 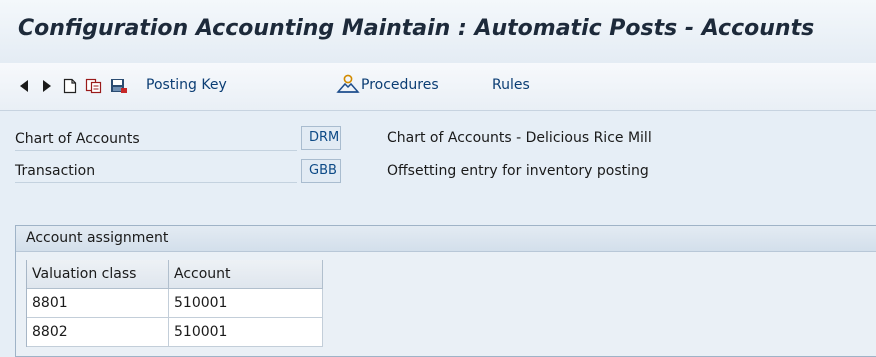 What do you see at coordinates (94, 86) in the screenshot?
I see `copy-icon` at bounding box center [94, 86].